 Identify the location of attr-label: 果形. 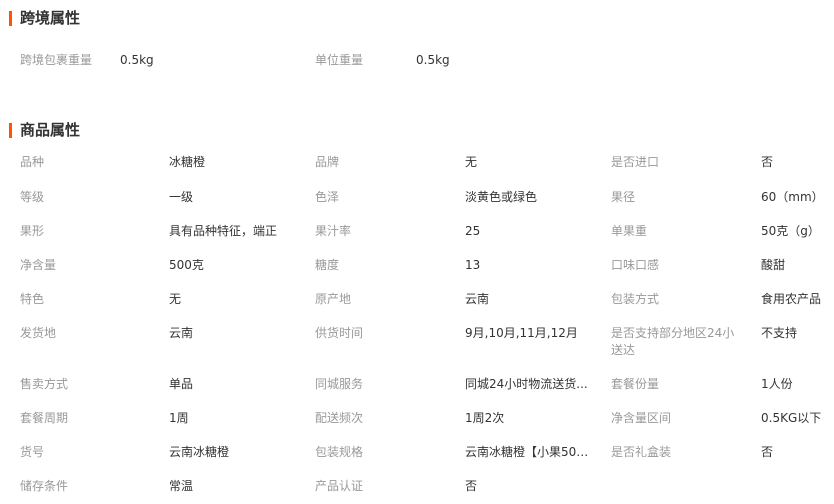
(32, 231).